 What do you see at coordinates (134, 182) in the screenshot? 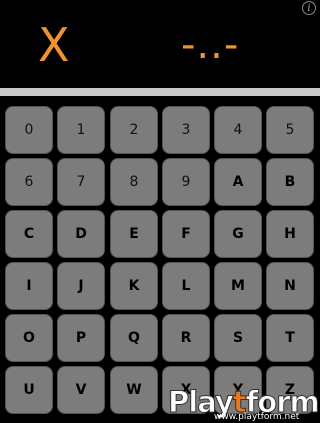
I see `key-8: 8` at bounding box center [134, 182].